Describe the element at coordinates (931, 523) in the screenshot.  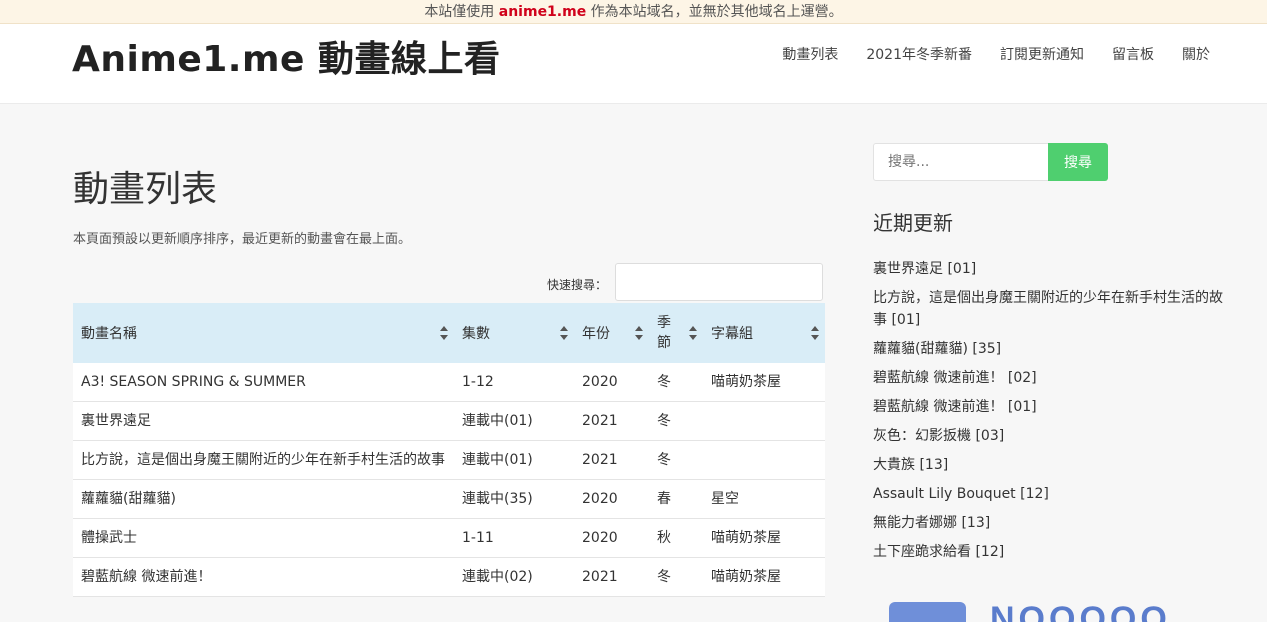
I see `recent-link: 無能力者娜娜 [13]` at that location.